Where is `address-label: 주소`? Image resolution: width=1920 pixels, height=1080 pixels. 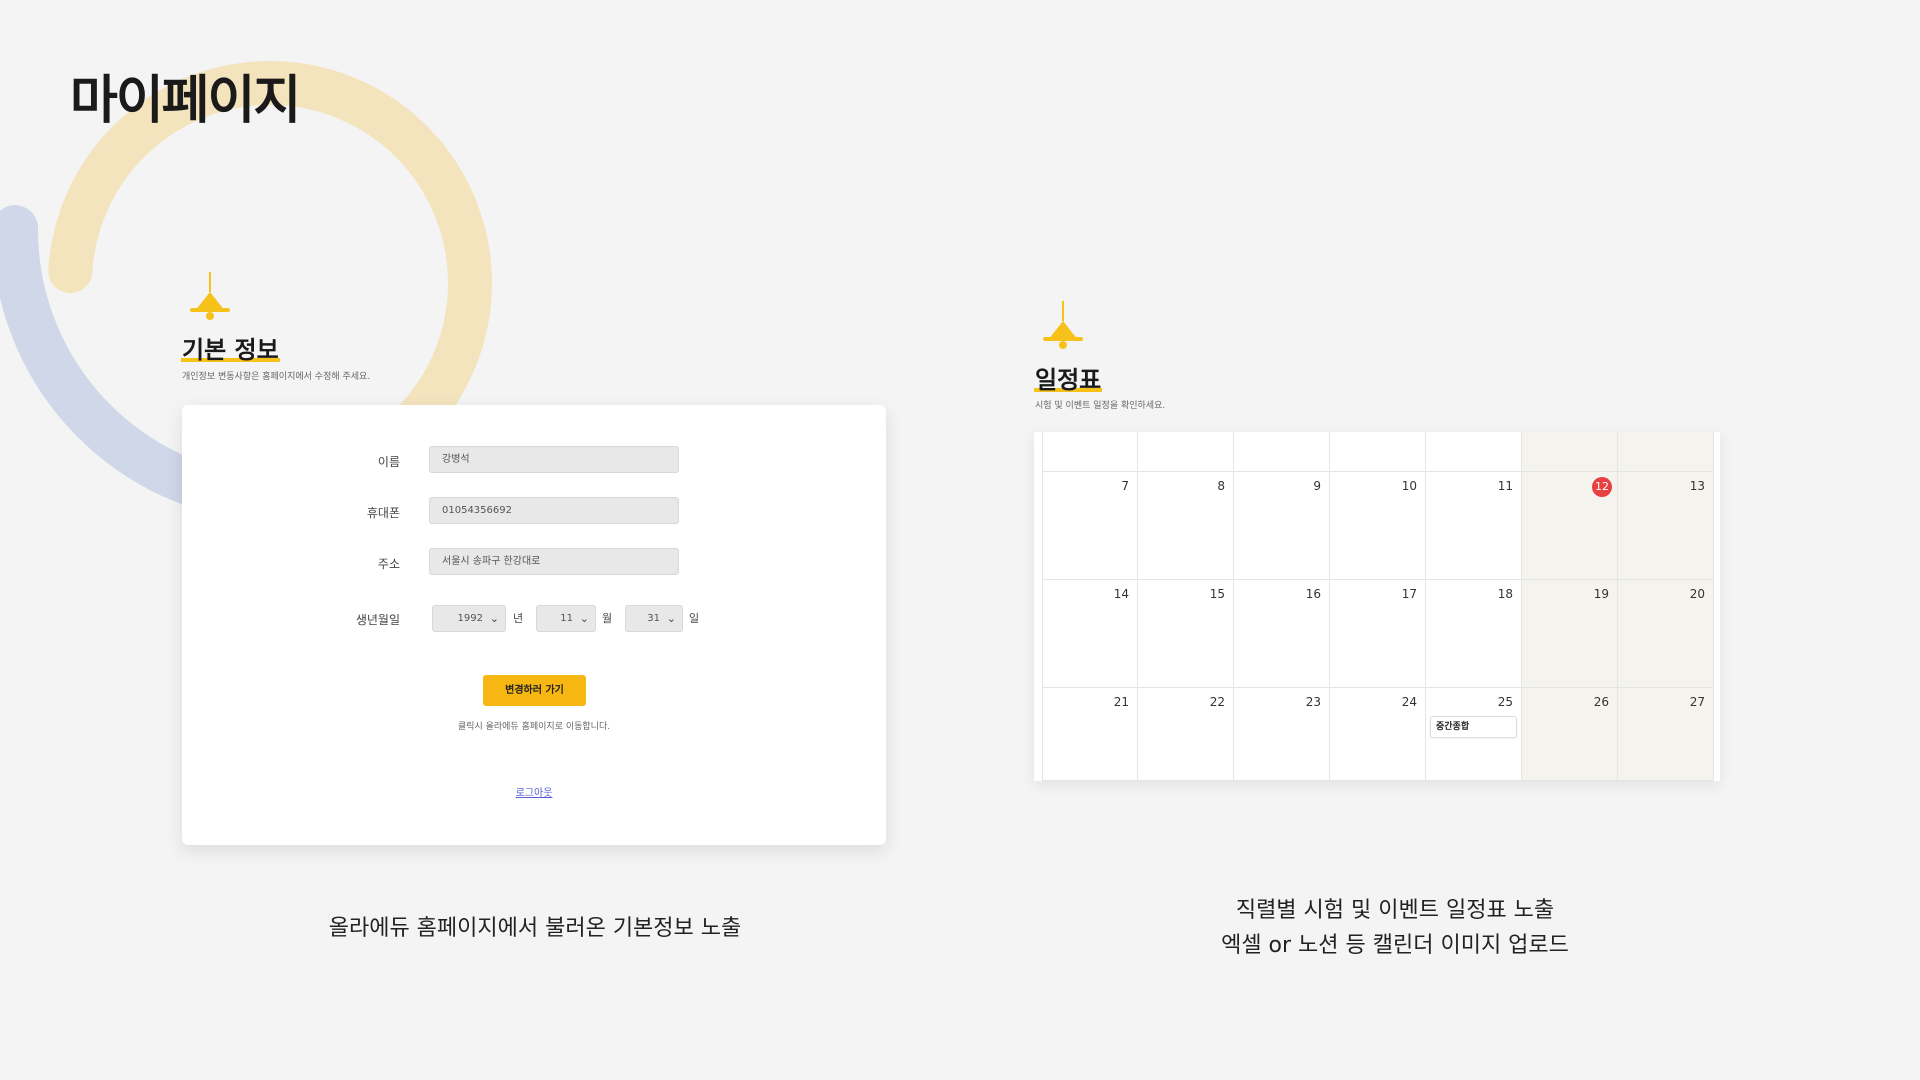 address-label: 주소 is located at coordinates (388, 564).